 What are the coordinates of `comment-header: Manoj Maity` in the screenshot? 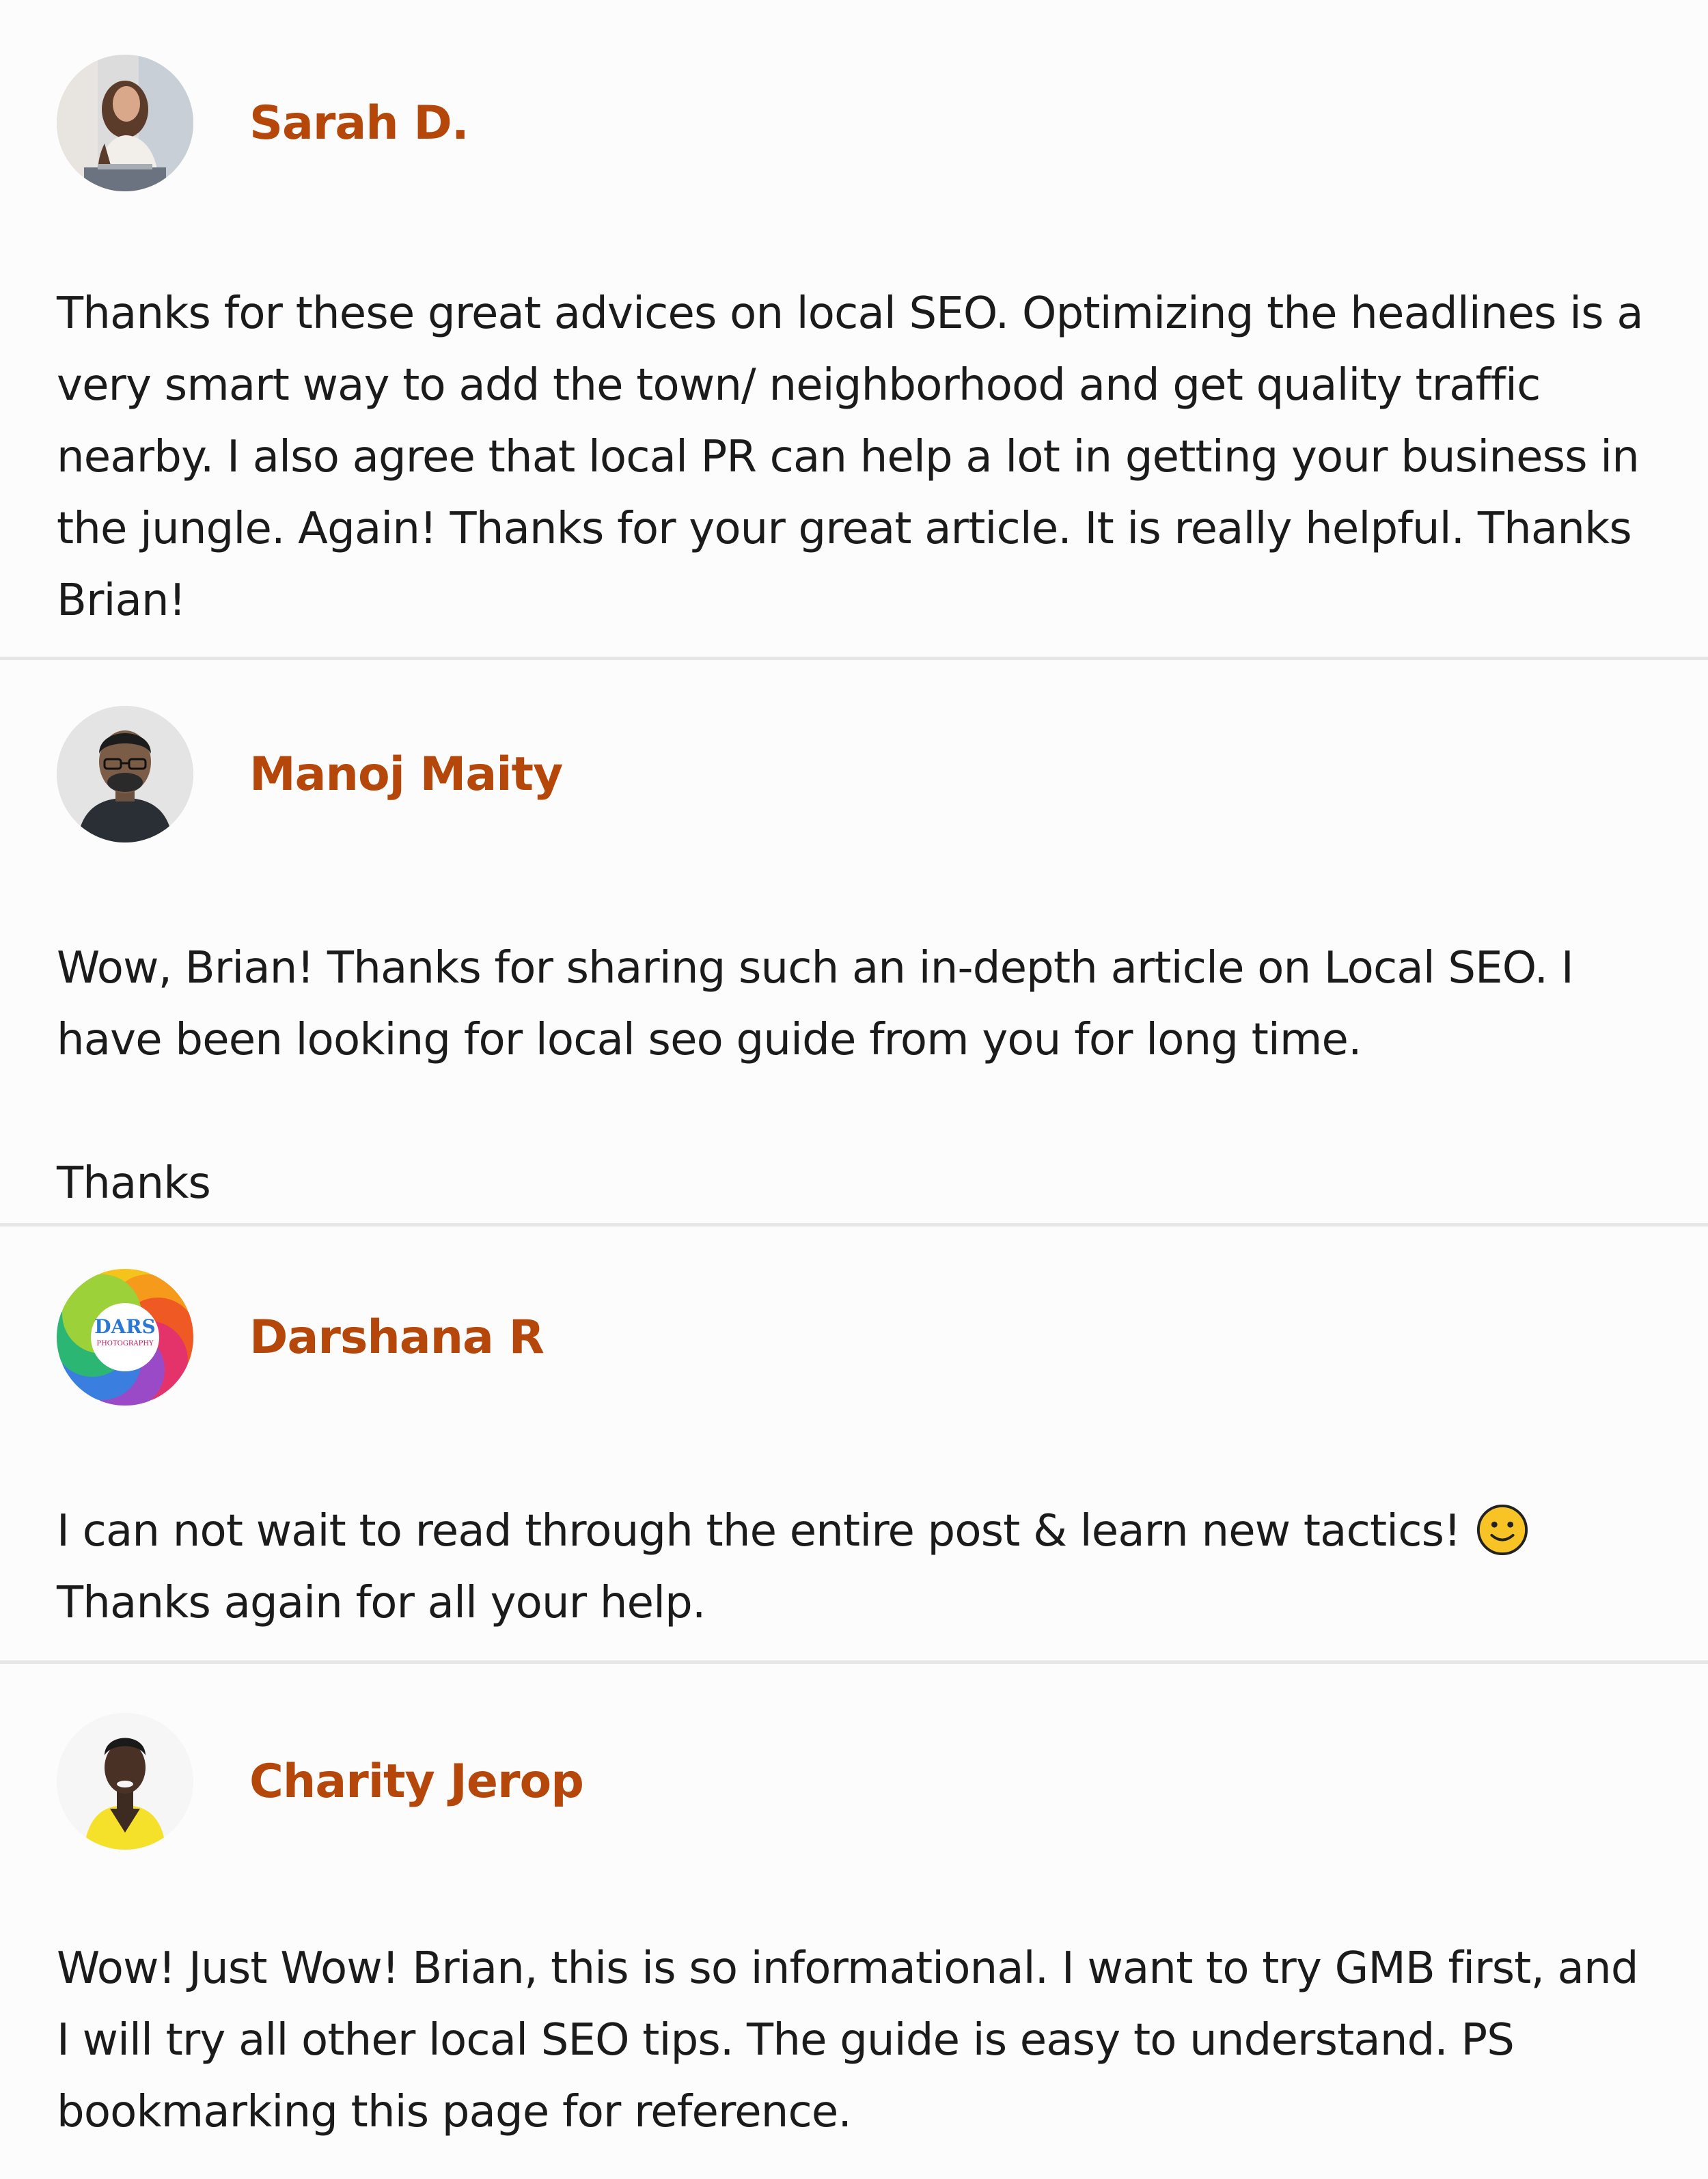 It's located at (855, 774).